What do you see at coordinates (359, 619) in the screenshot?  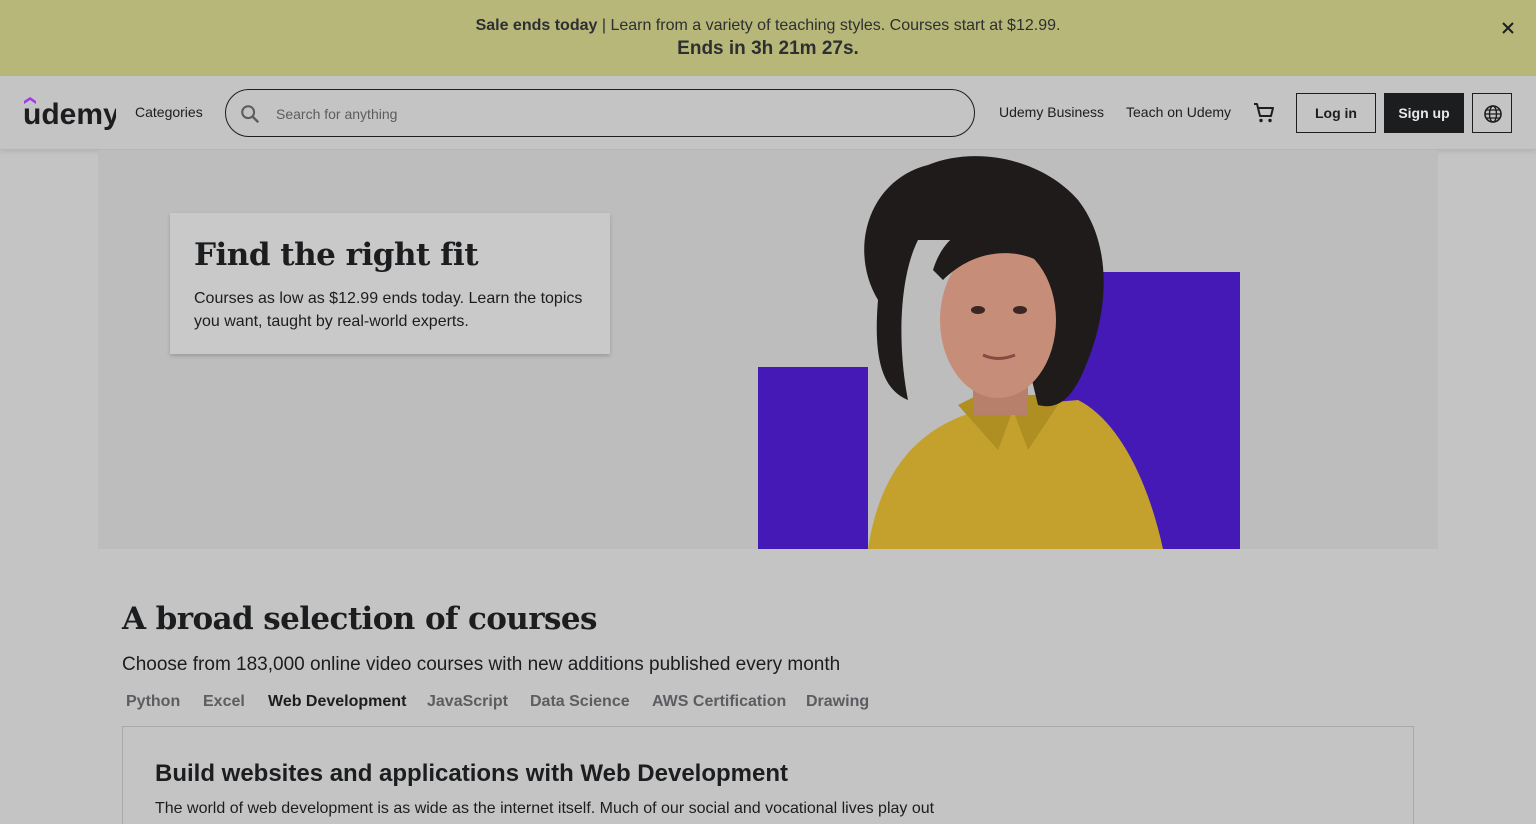 I see `section-title: A broad selection of courses` at bounding box center [359, 619].